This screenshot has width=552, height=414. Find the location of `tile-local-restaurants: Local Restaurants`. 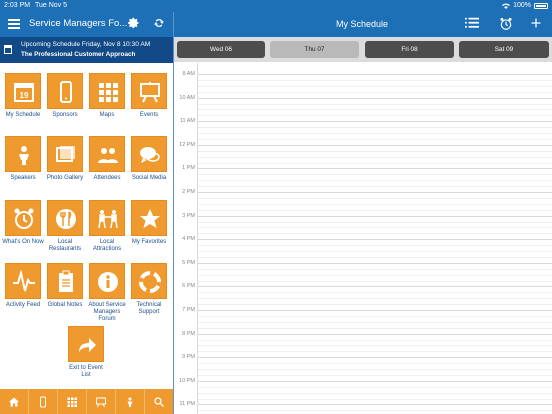

tile-local-restaurants: Local Restaurants is located at coordinates (65, 226).